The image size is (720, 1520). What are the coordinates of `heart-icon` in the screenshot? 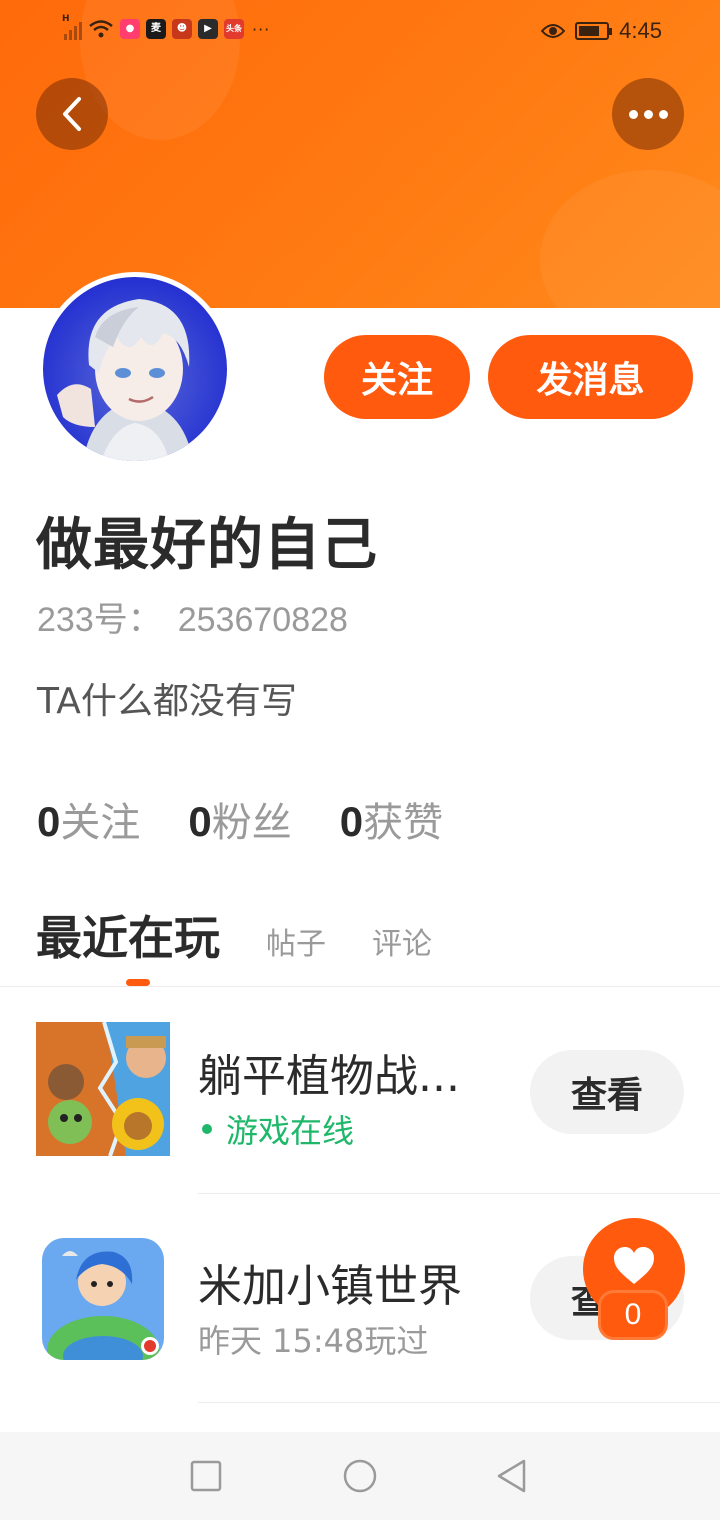 It's located at (634, 1265).